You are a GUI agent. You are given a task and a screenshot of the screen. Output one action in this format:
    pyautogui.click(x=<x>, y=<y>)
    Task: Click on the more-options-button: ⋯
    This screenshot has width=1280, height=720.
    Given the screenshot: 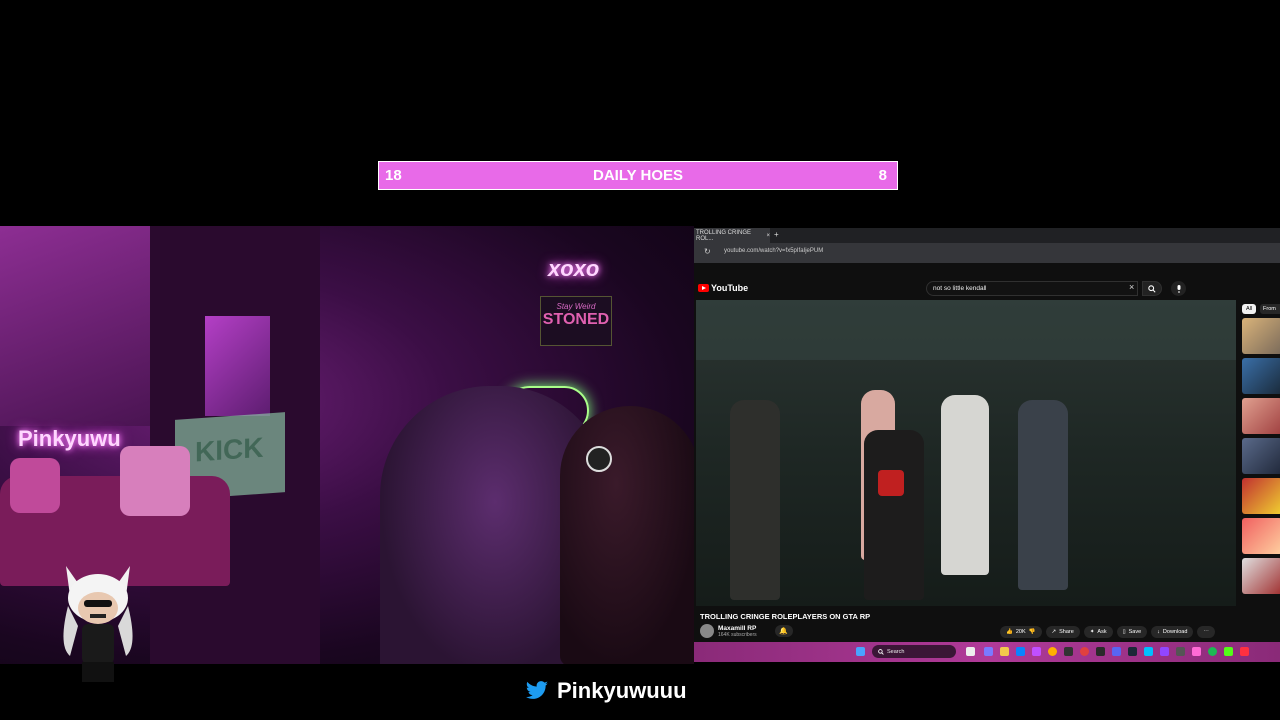 What is the action you would take?
    pyautogui.click(x=1206, y=632)
    